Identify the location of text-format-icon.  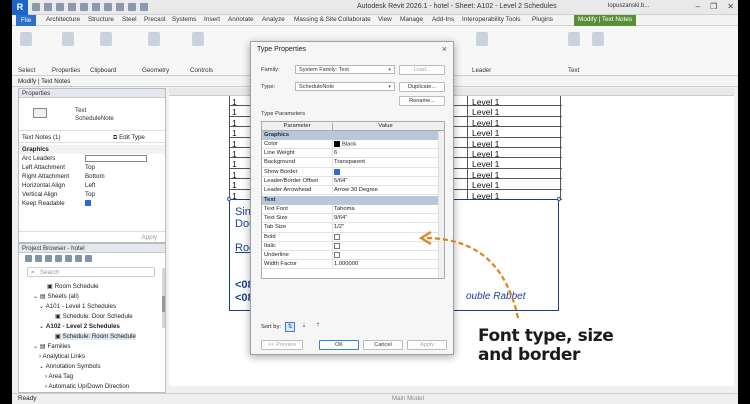
(574, 39).